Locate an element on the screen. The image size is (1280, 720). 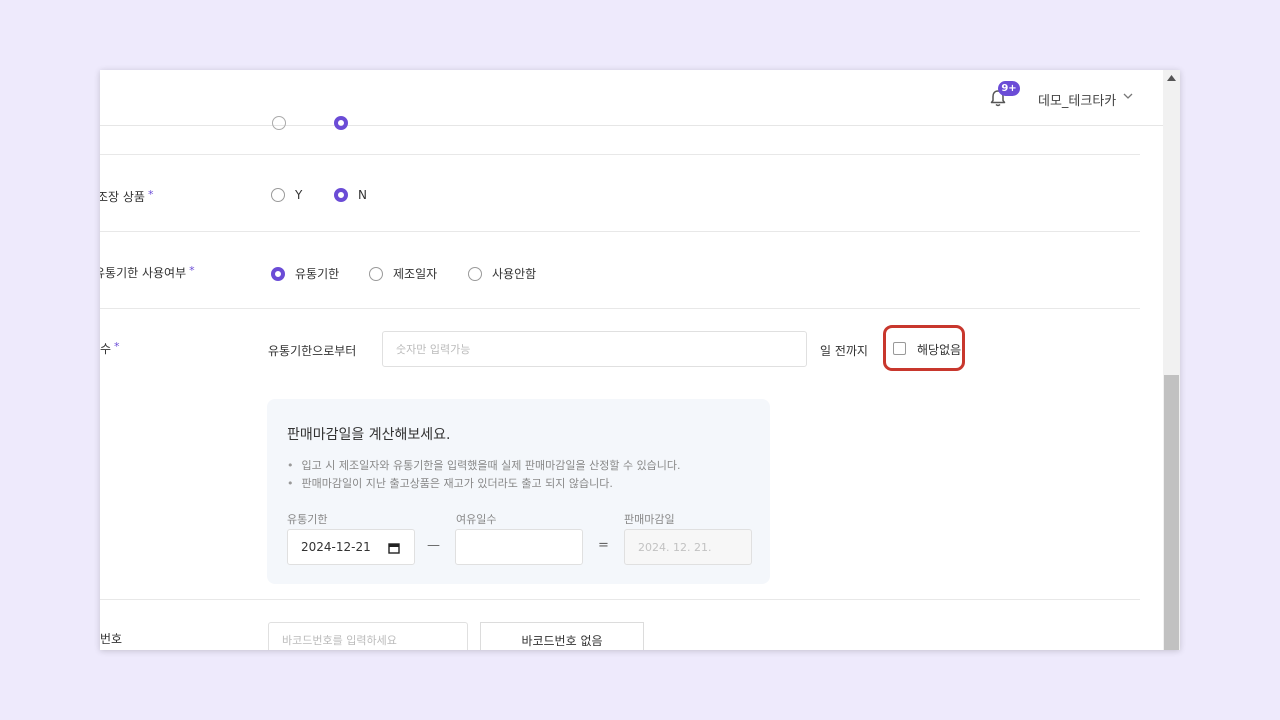
margin-days-input is located at coordinates (519, 547).